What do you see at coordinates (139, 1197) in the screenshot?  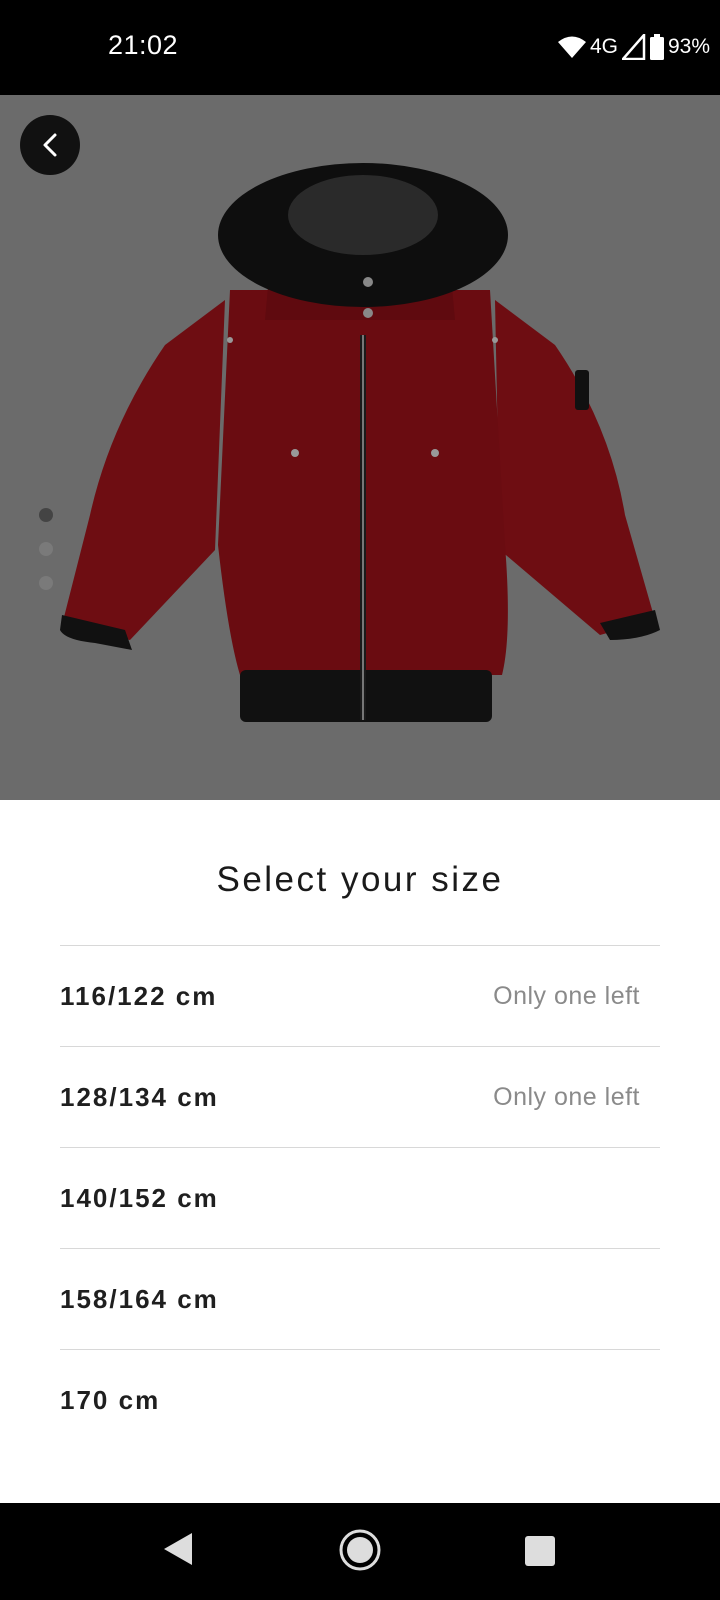 I see `size-label: 140/152 cm` at bounding box center [139, 1197].